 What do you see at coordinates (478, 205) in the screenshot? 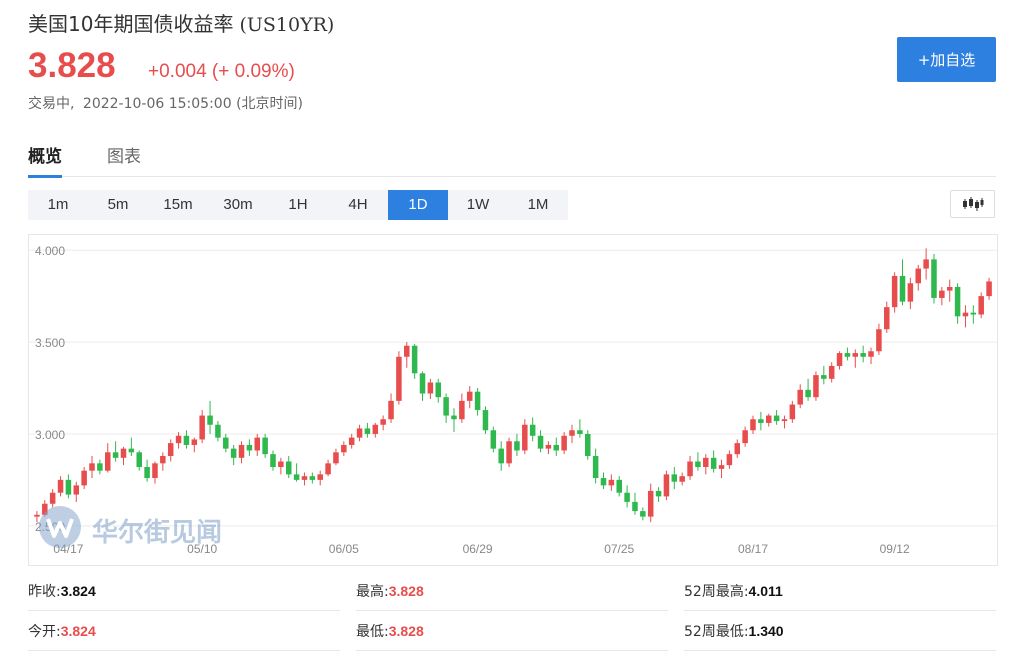
I see `period-1w: 1W` at bounding box center [478, 205].